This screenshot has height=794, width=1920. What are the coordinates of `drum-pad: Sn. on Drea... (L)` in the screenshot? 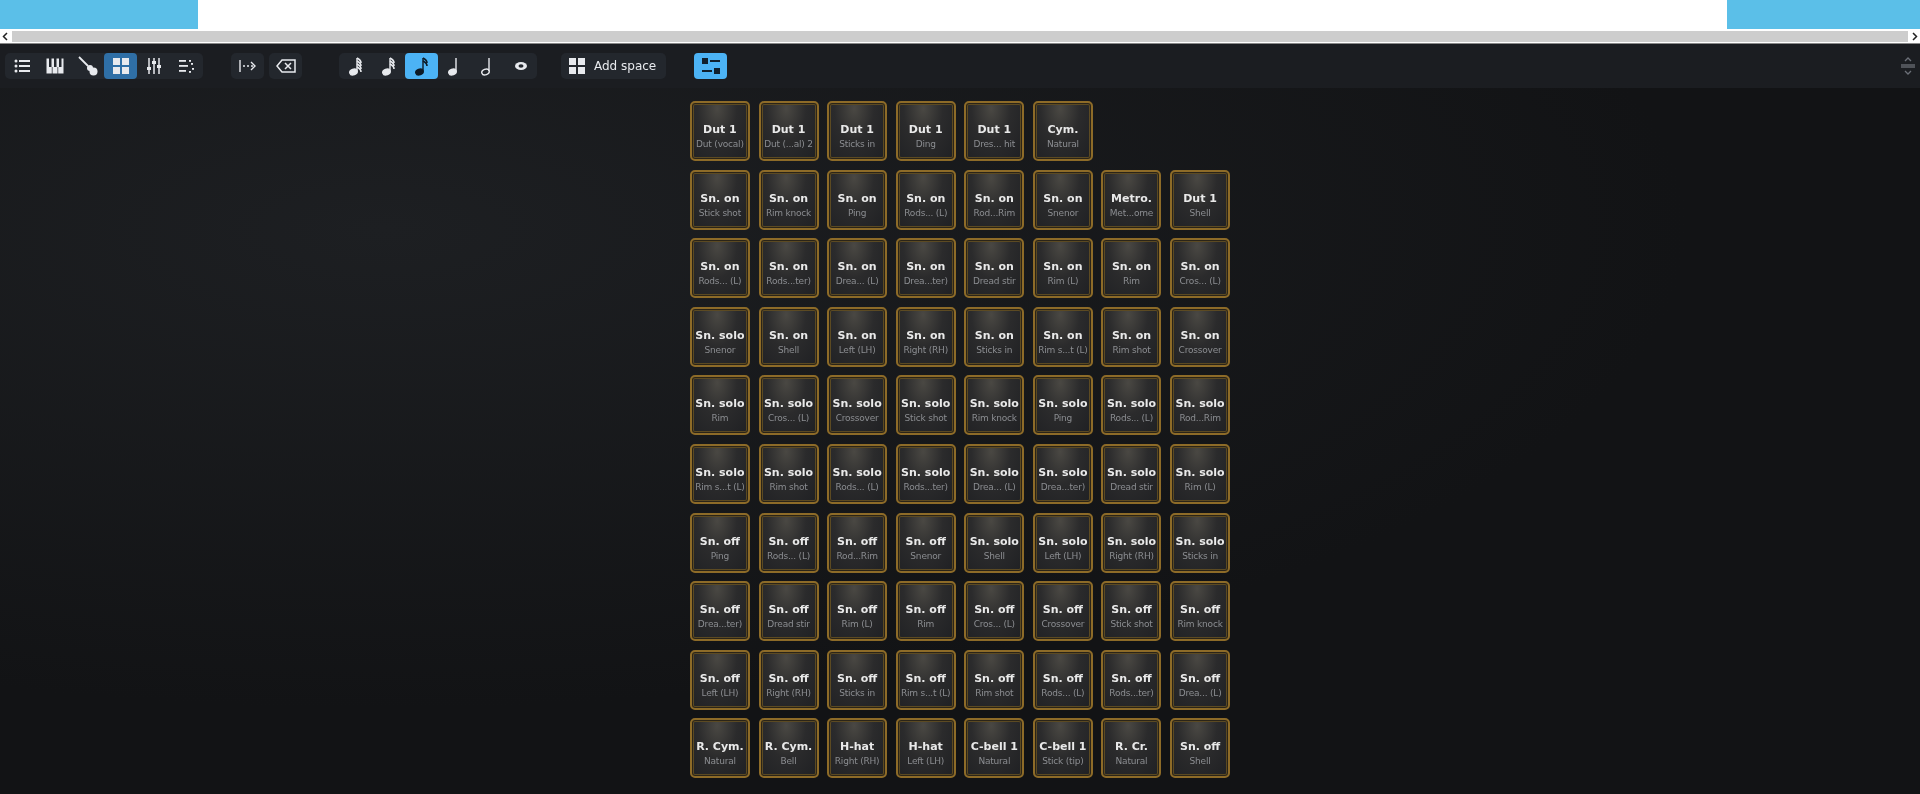 It's located at (857, 268).